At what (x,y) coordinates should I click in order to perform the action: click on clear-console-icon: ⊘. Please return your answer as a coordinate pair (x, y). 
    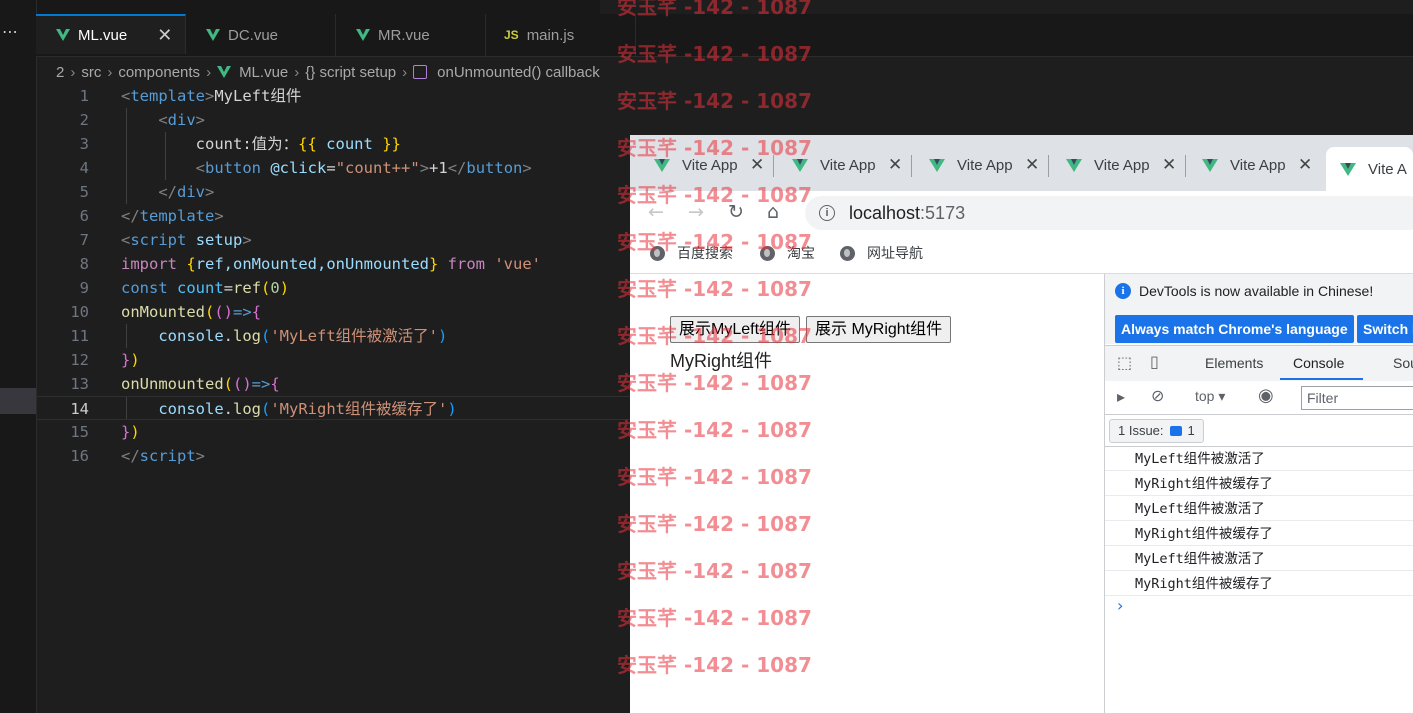
    Looking at the image, I should click on (1157, 395).